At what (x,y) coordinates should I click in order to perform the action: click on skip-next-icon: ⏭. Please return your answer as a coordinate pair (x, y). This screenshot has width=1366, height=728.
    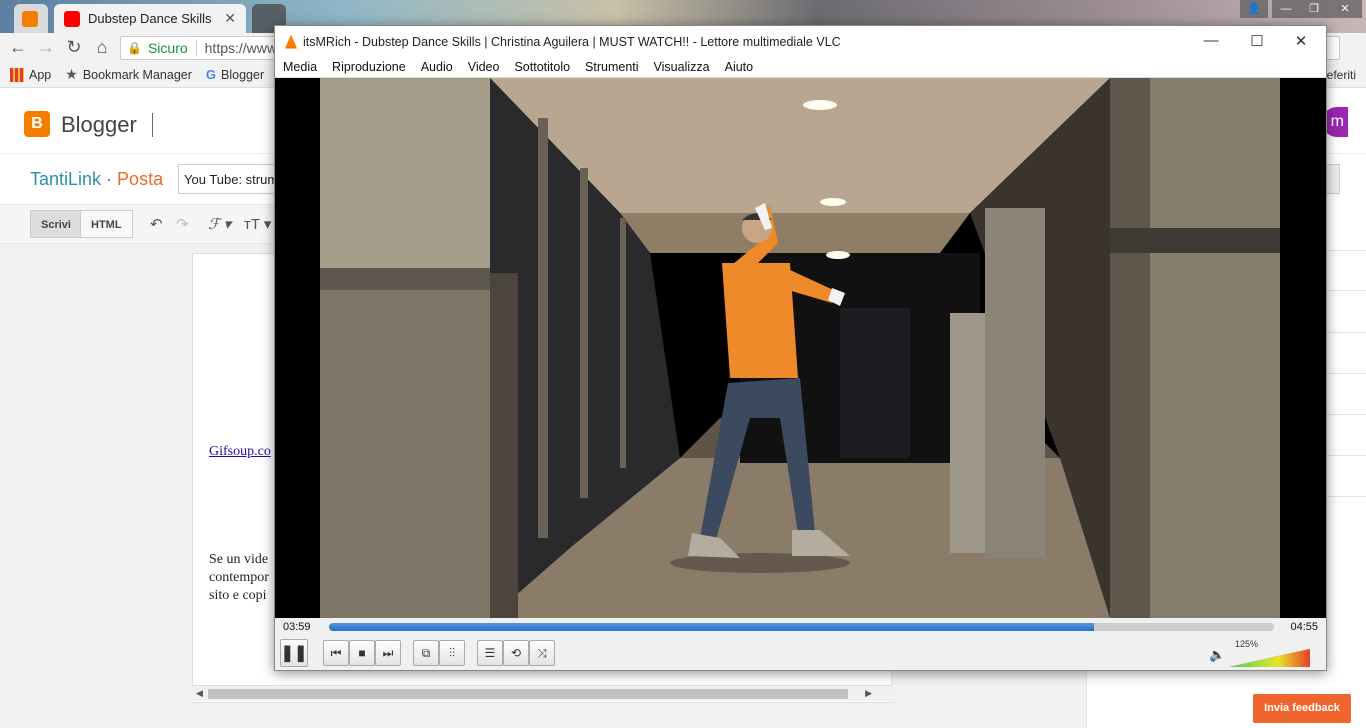
    Looking at the image, I should click on (388, 652).